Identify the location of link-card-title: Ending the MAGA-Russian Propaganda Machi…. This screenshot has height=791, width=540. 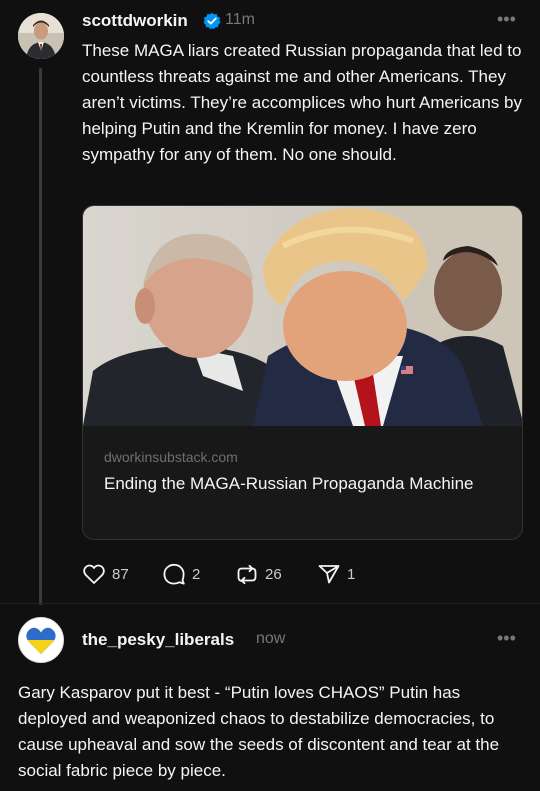
(294, 484).